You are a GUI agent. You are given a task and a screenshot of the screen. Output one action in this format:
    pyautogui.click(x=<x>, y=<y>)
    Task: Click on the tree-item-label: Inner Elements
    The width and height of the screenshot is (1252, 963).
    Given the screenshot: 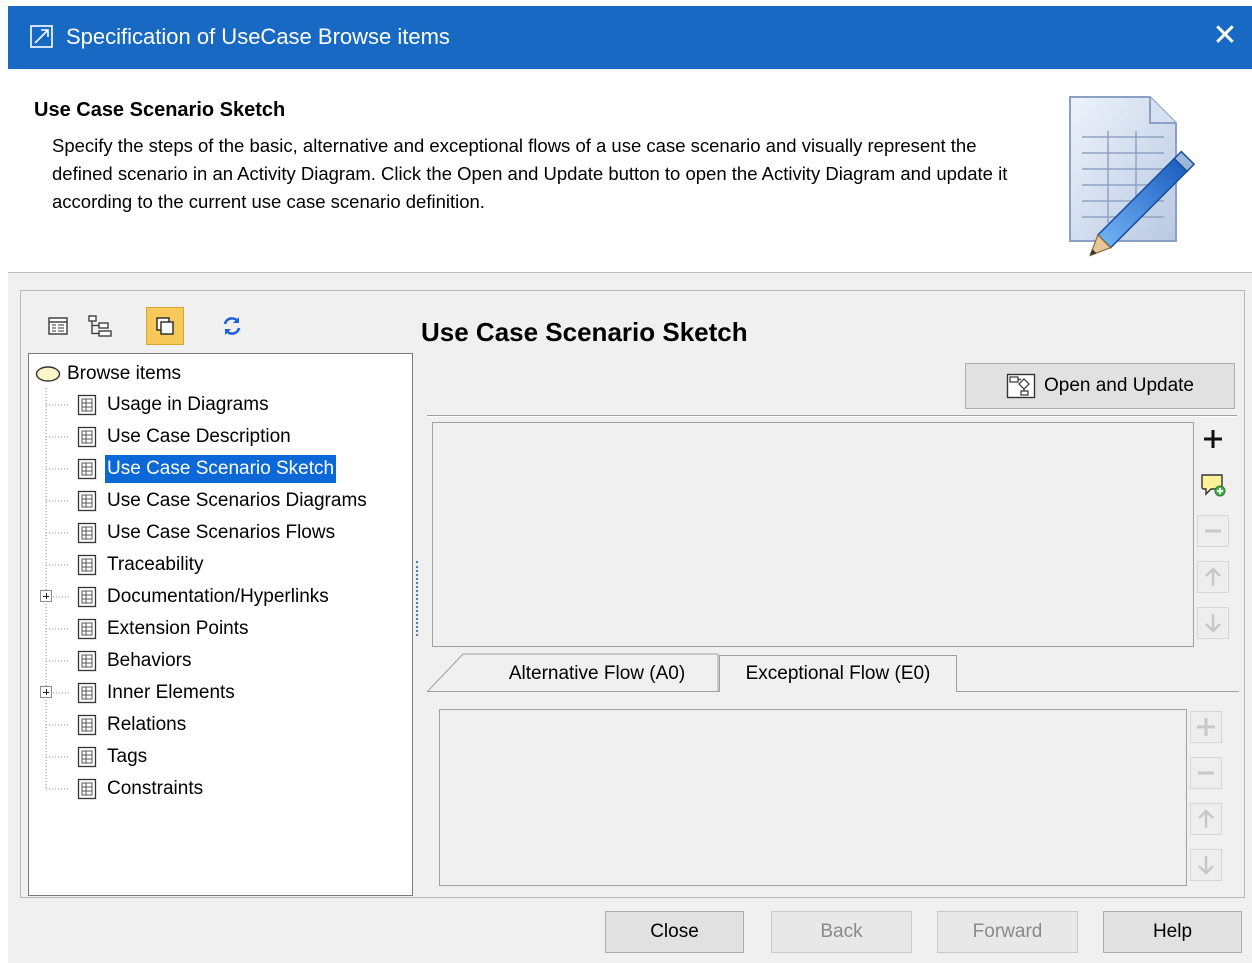 What is the action you would take?
    pyautogui.click(x=171, y=692)
    